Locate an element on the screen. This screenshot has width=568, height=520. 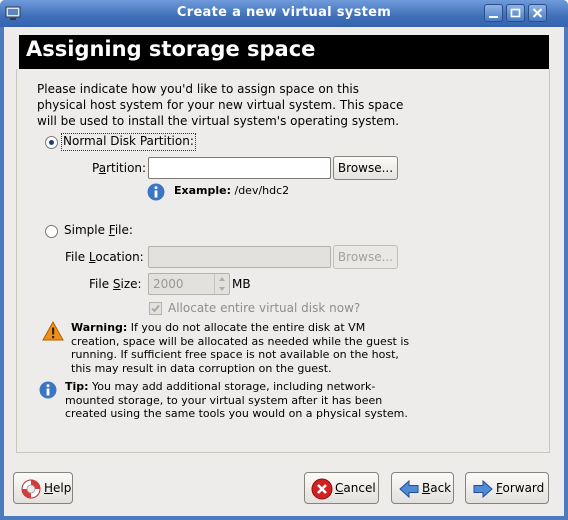
normal-disk-partition-label: Normal Disk Partition: is located at coordinates (128, 141).